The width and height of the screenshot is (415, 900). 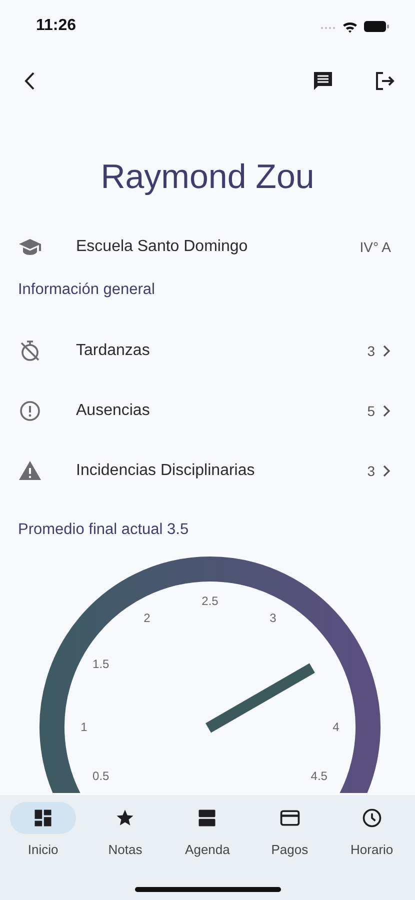 What do you see at coordinates (336, 727) in the screenshot?
I see `gauge-tick-label: 4` at bounding box center [336, 727].